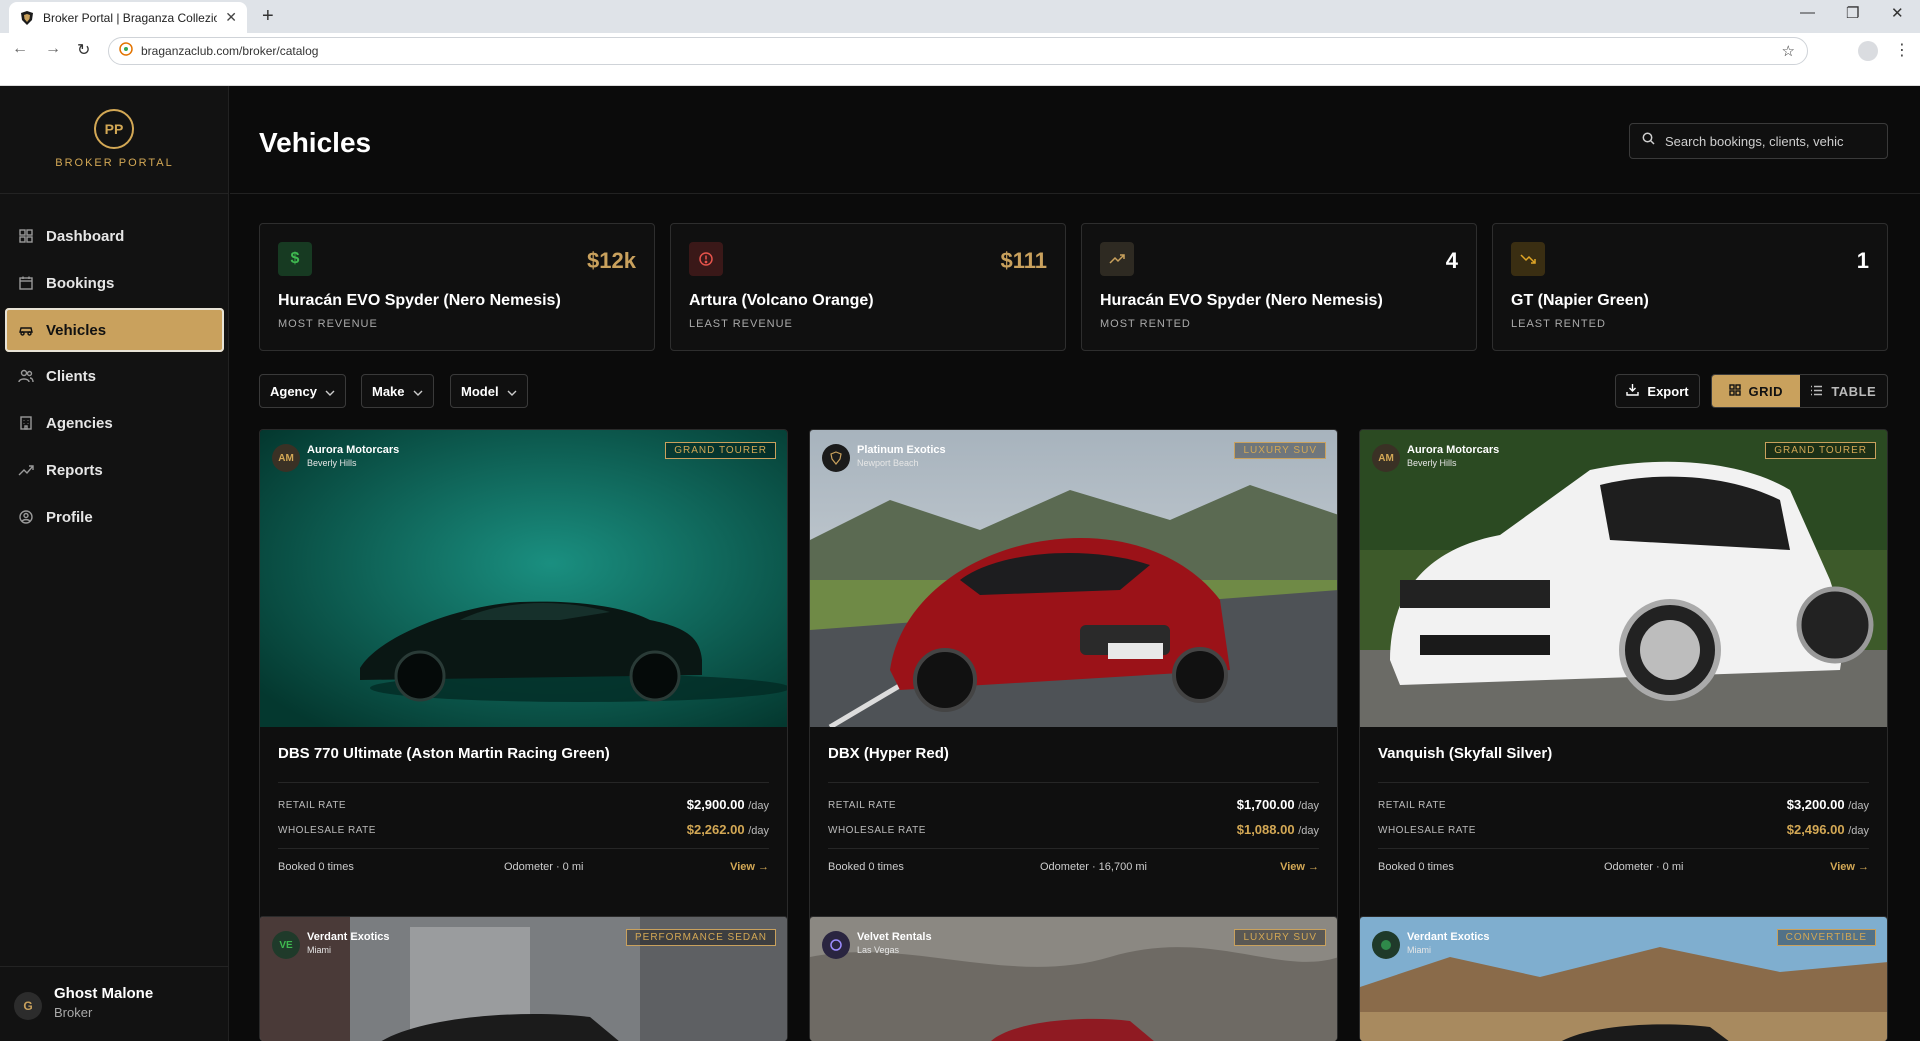  I want to click on export-button: Export, so click(1657, 391).